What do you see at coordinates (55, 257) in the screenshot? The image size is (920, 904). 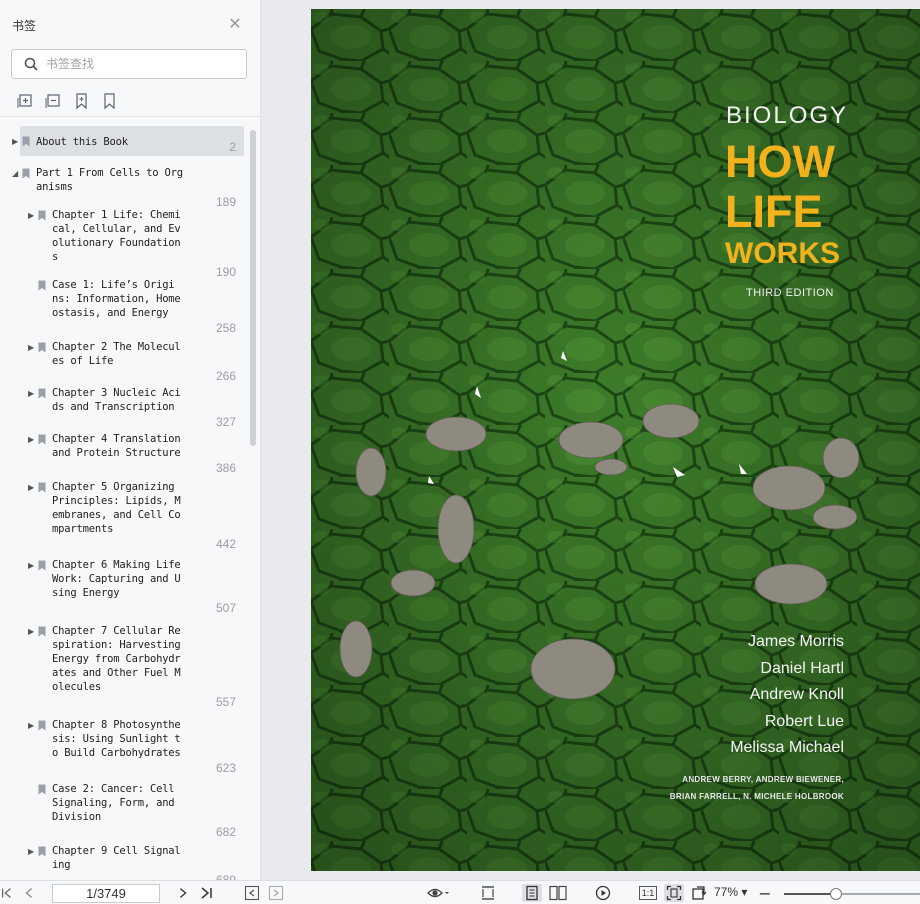 I see `bookmark-title-line: s` at bounding box center [55, 257].